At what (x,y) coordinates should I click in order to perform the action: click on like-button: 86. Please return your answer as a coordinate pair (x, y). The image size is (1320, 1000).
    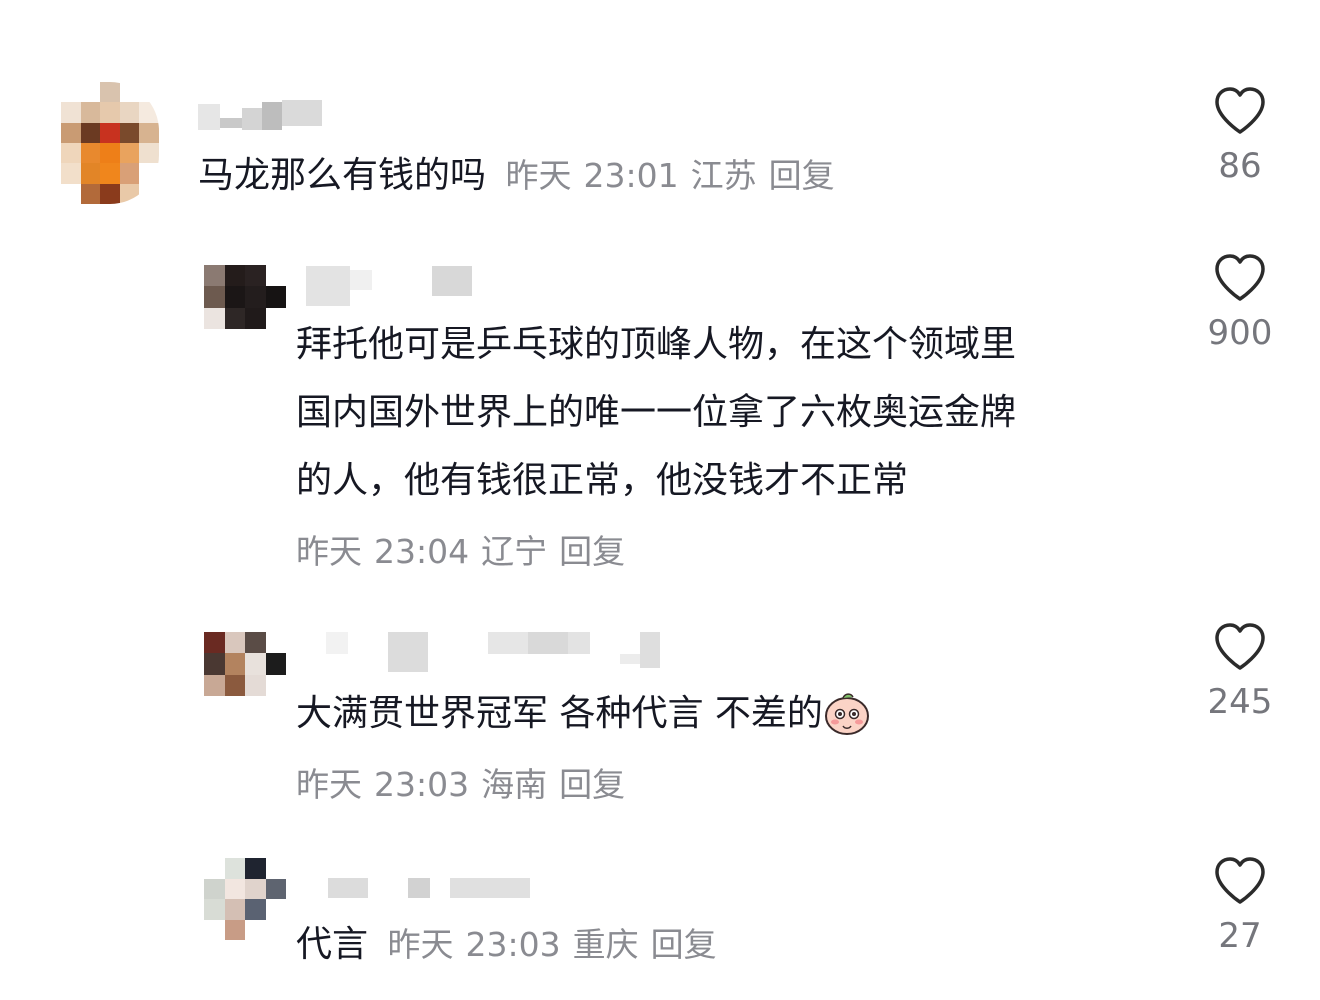
    Looking at the image, I should click on (1240, 136).